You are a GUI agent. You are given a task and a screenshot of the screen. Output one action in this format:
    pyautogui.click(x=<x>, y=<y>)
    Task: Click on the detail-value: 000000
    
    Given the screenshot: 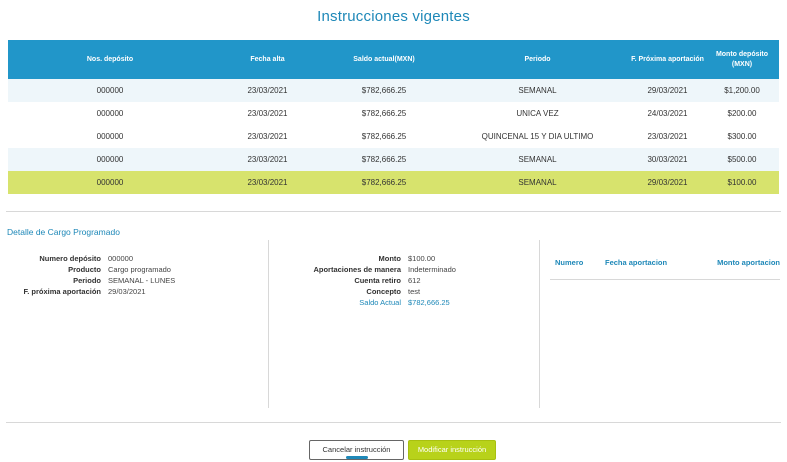 What is the action you would take?
    pyautogui.click(x=121, y=258)
    